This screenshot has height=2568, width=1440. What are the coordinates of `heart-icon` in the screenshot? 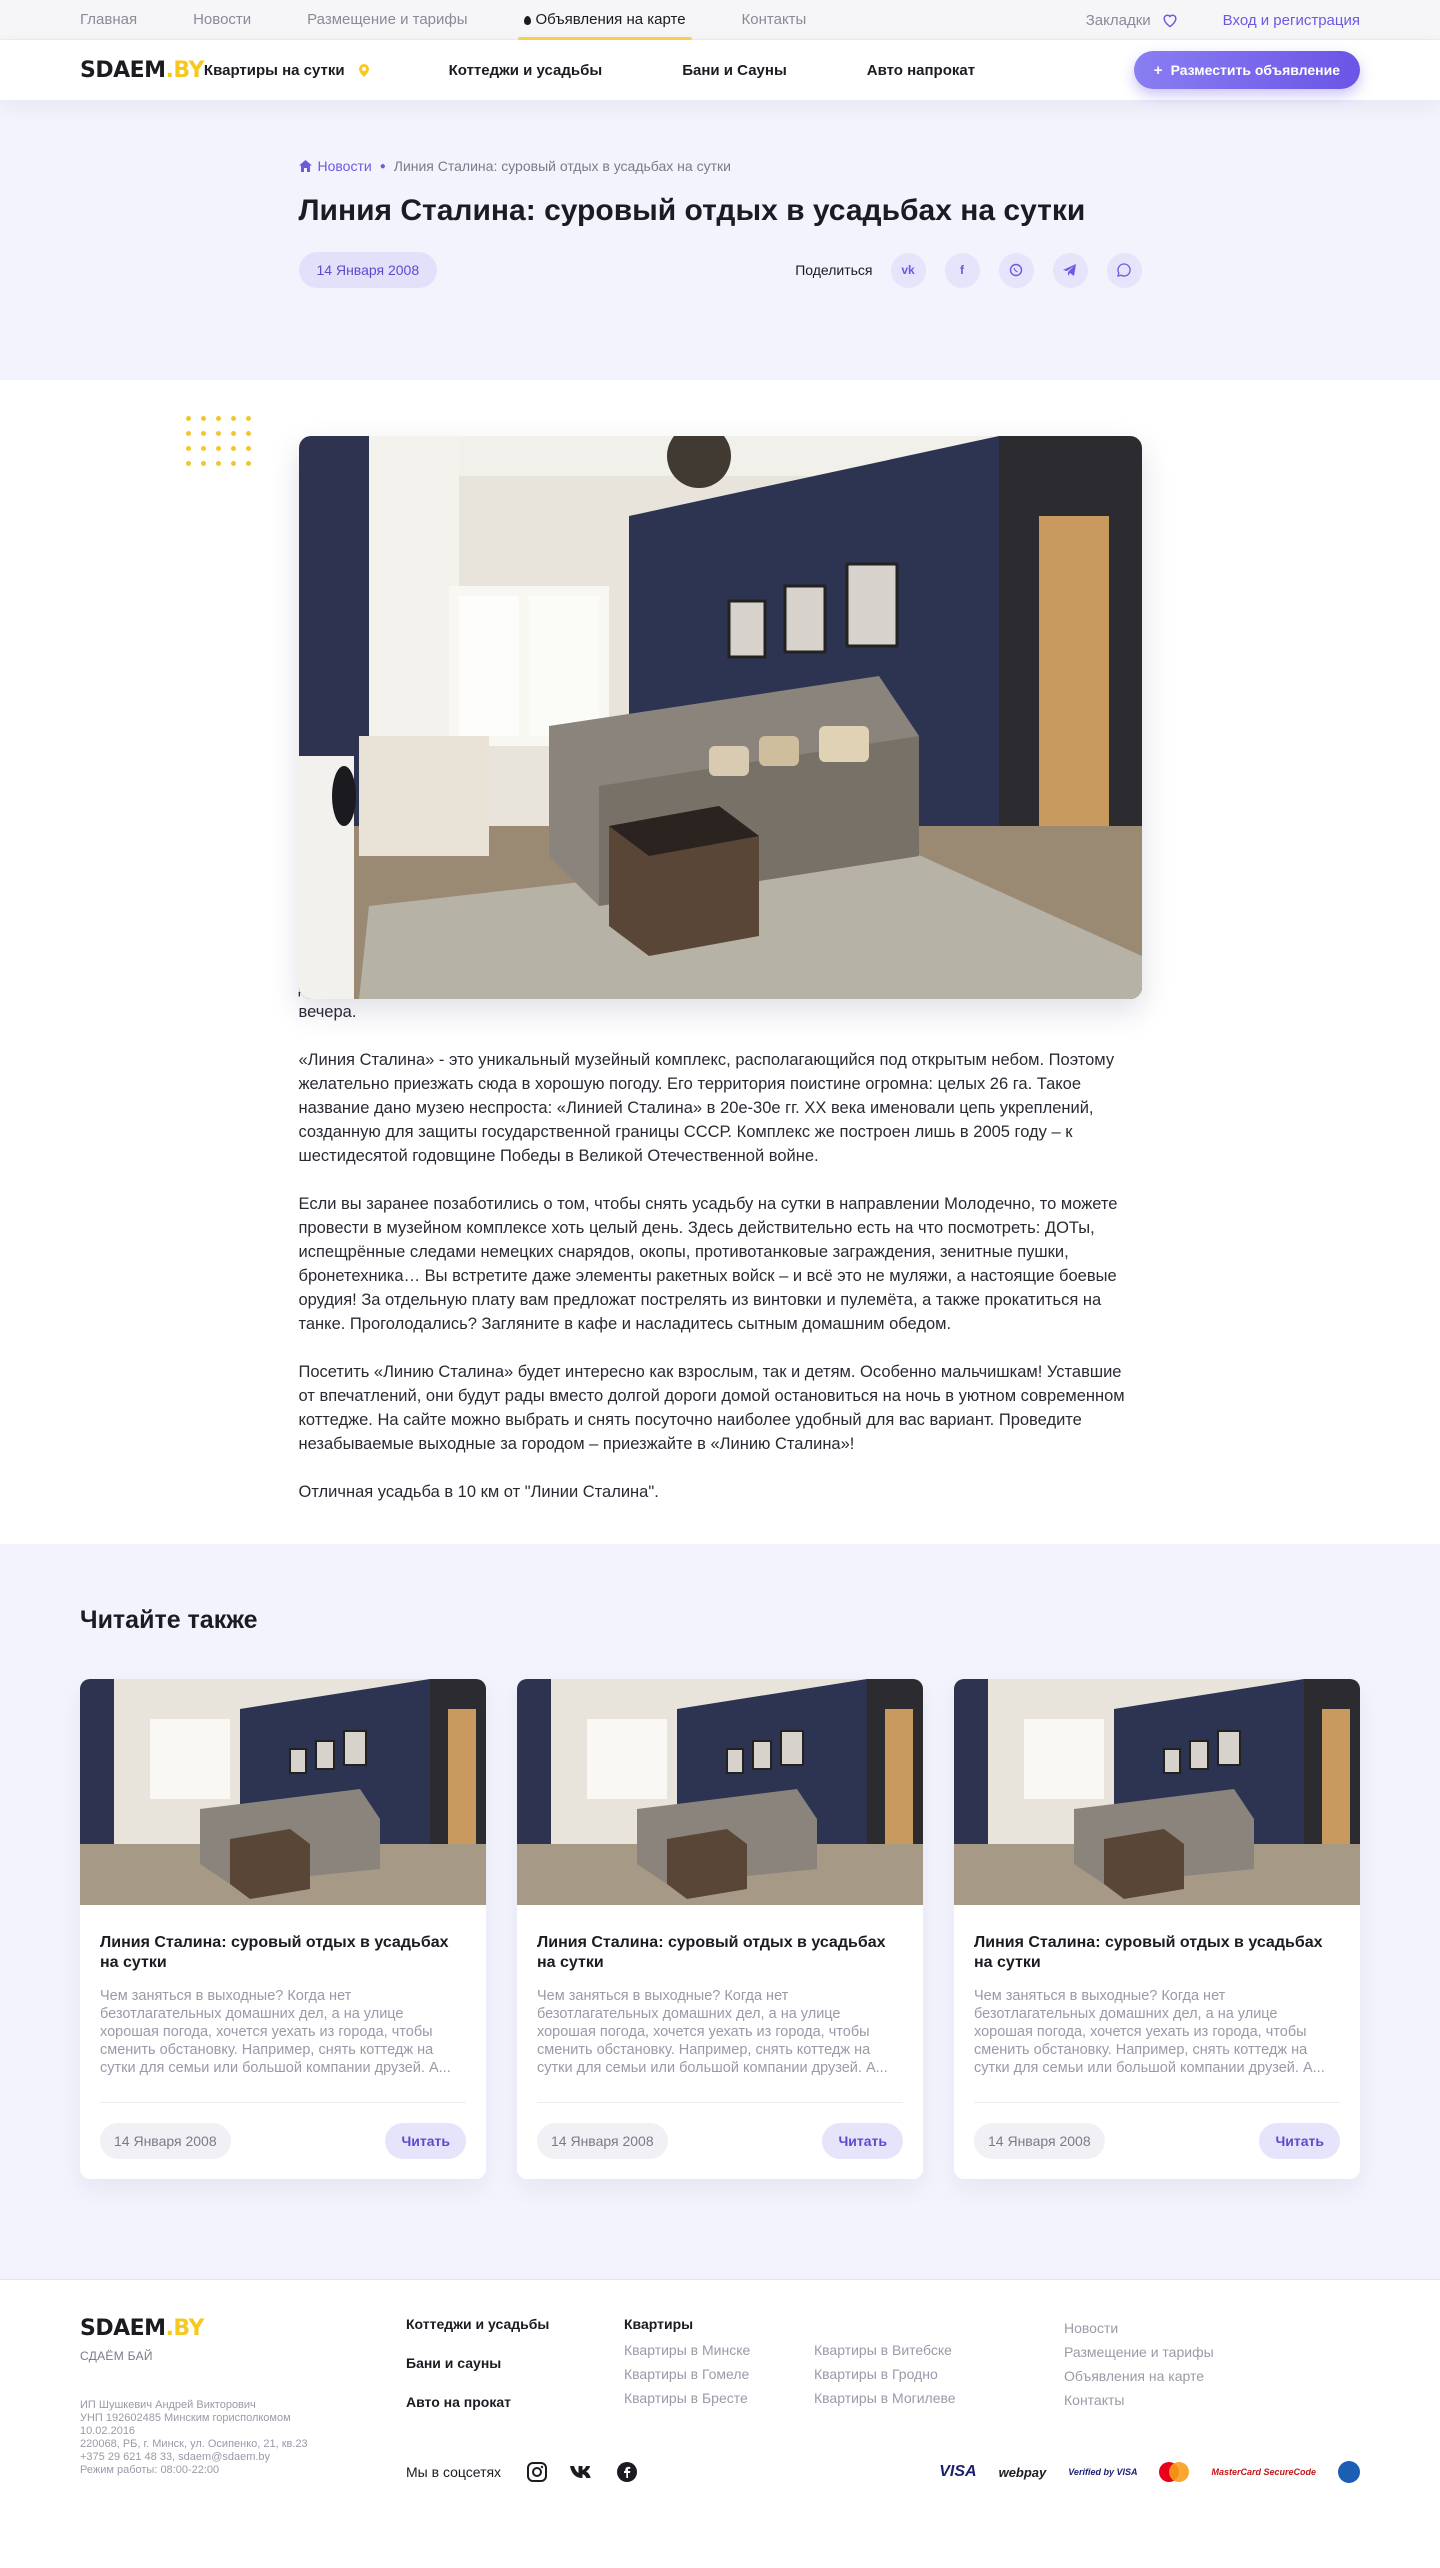 It's located at (1170, 21).